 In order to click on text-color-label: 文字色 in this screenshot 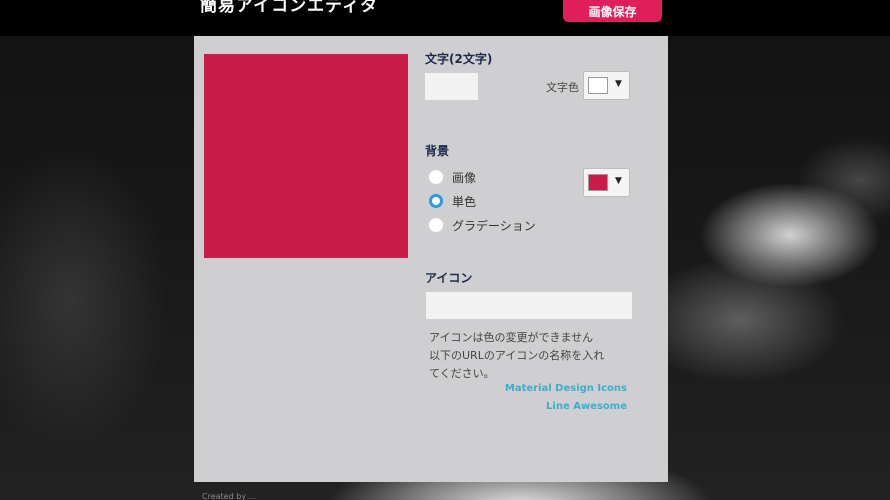, I will do `click(562, 87)`.